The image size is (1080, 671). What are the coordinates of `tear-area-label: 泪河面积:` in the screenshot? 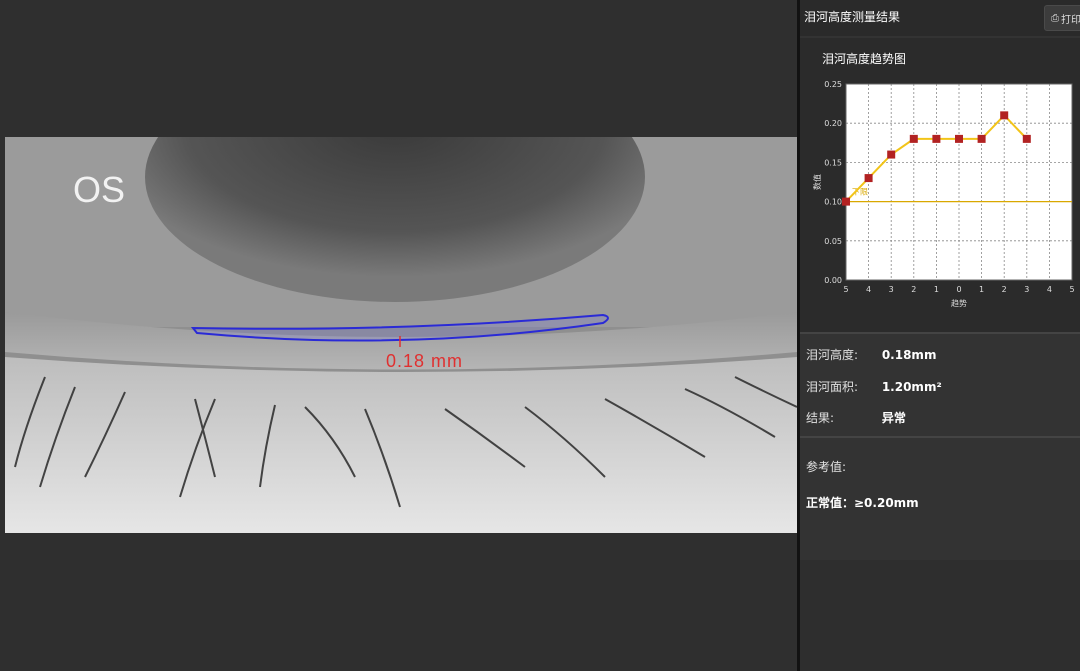 It's located at (832, 387).